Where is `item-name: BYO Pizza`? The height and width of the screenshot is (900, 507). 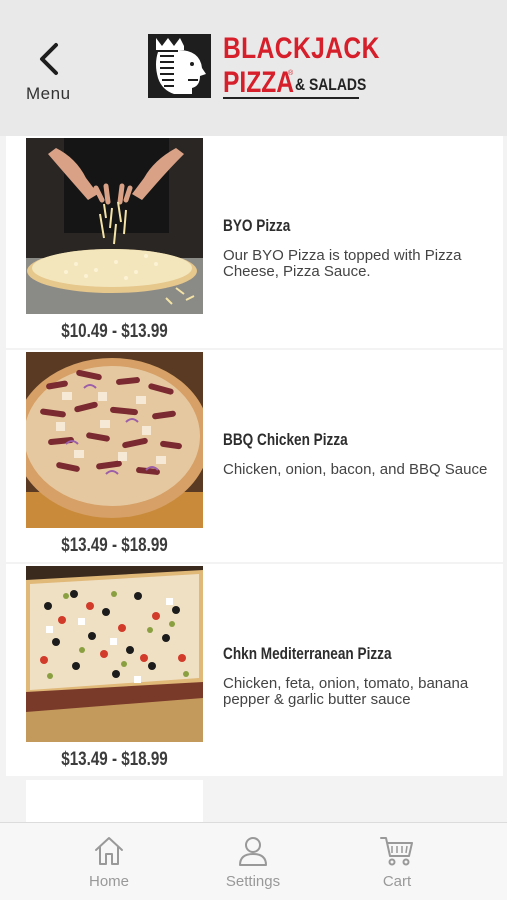 item-name: BYO Pizza is located at coordinates (257, 225).